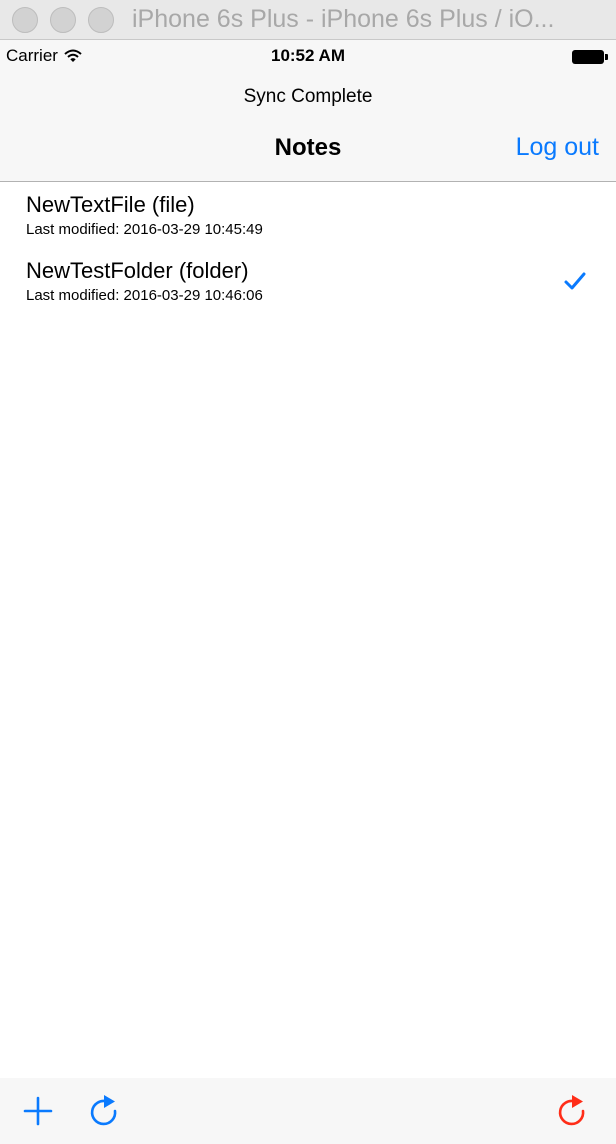 This screenshot has width=616, height=1144. I want to click on battery-icon, so click(590, 57).